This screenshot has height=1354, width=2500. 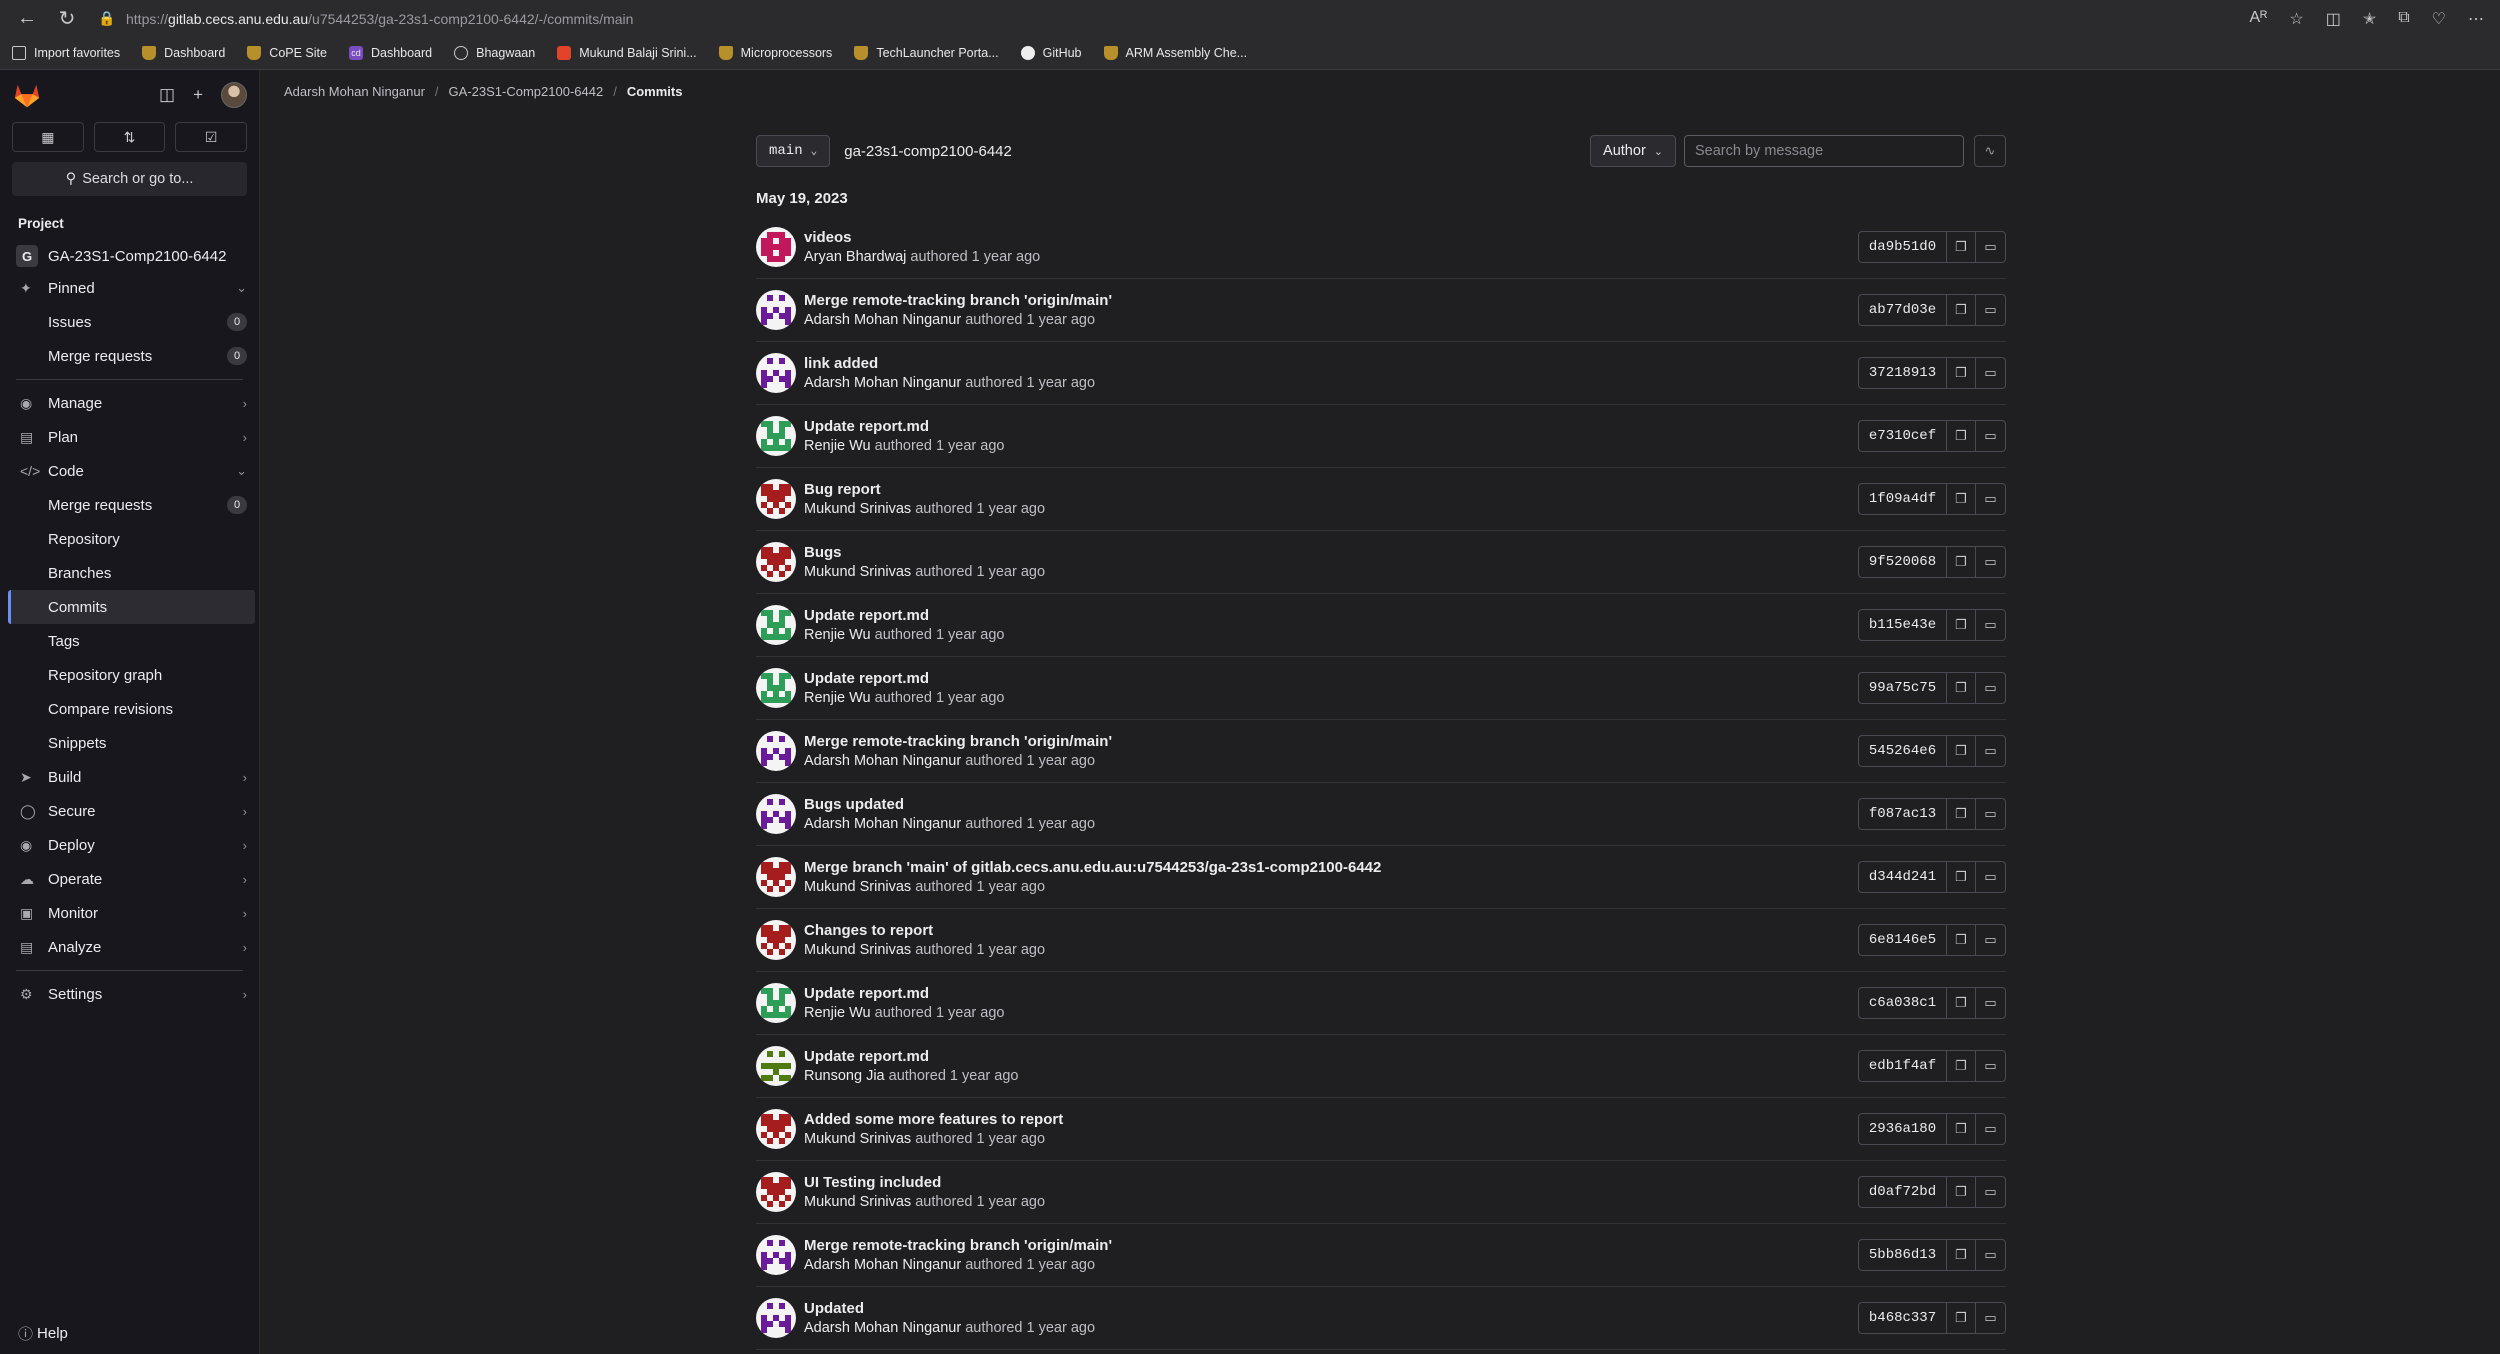 What do you see at coordinates (924, 1182) in the screenshot?
I see `commit-title-link: UI Testing included` at bounding box center [924, 1182].